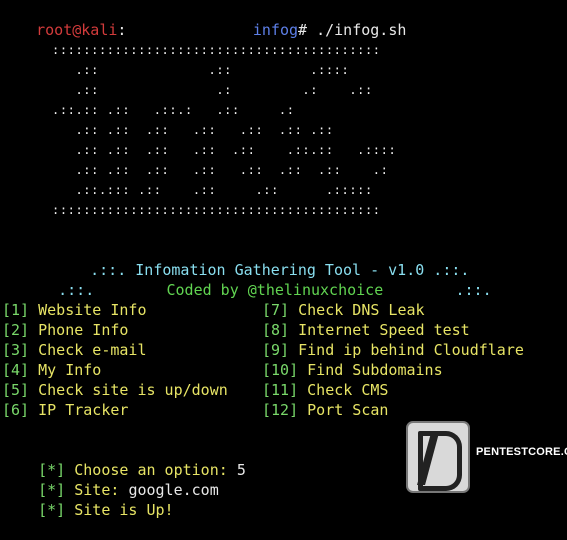  Describe the element at coordinates (115, 350) in the screenshot. I see `menu-item-check-email: [3] Check e-mail` at that location.